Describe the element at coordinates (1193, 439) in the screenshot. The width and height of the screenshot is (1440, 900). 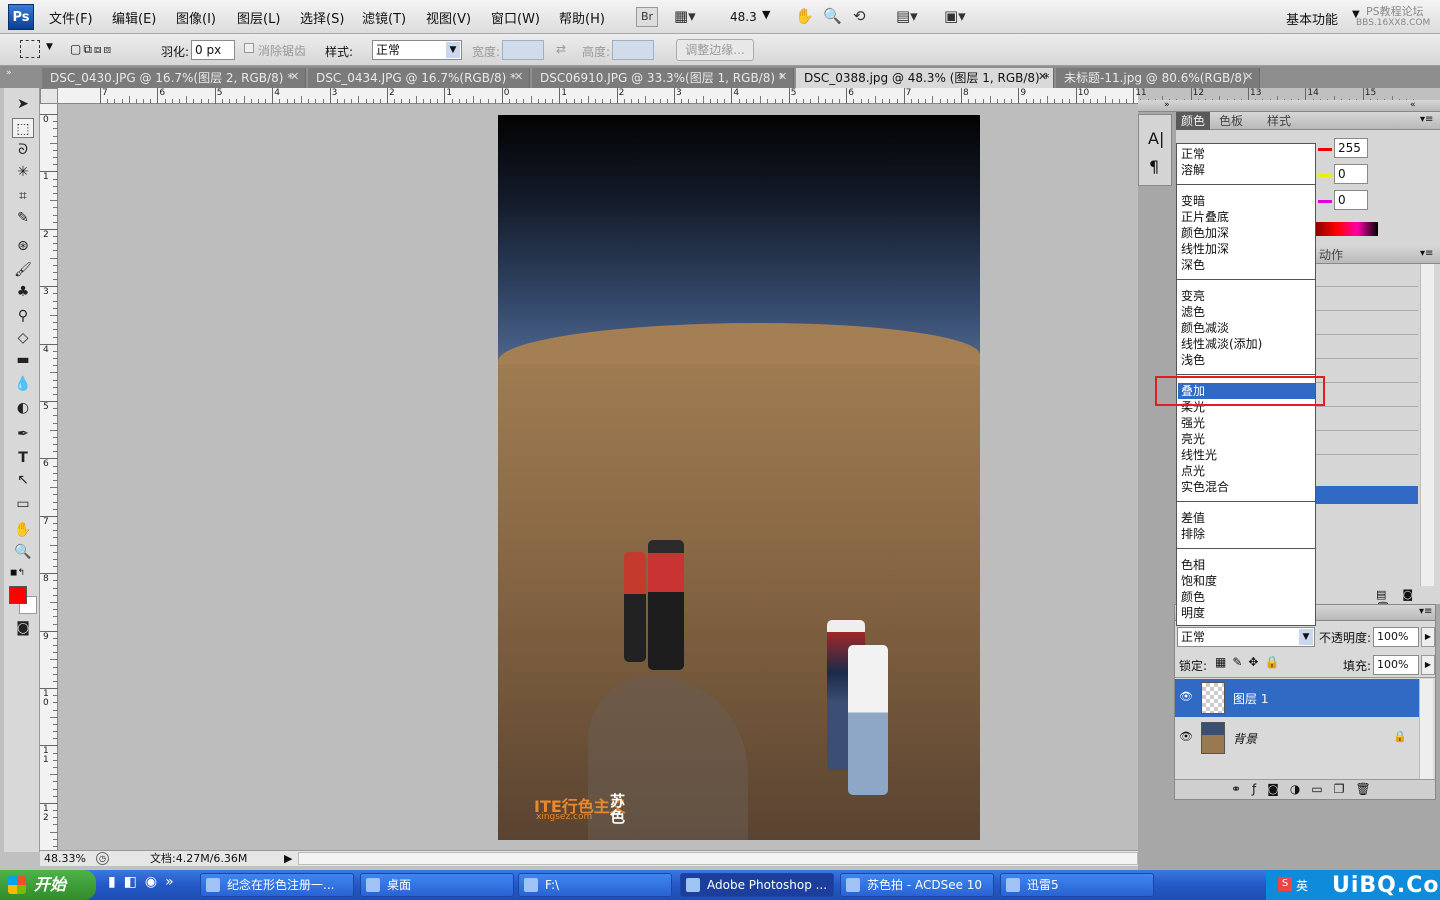
I see `blend-mode-option: 亮光` at that location.